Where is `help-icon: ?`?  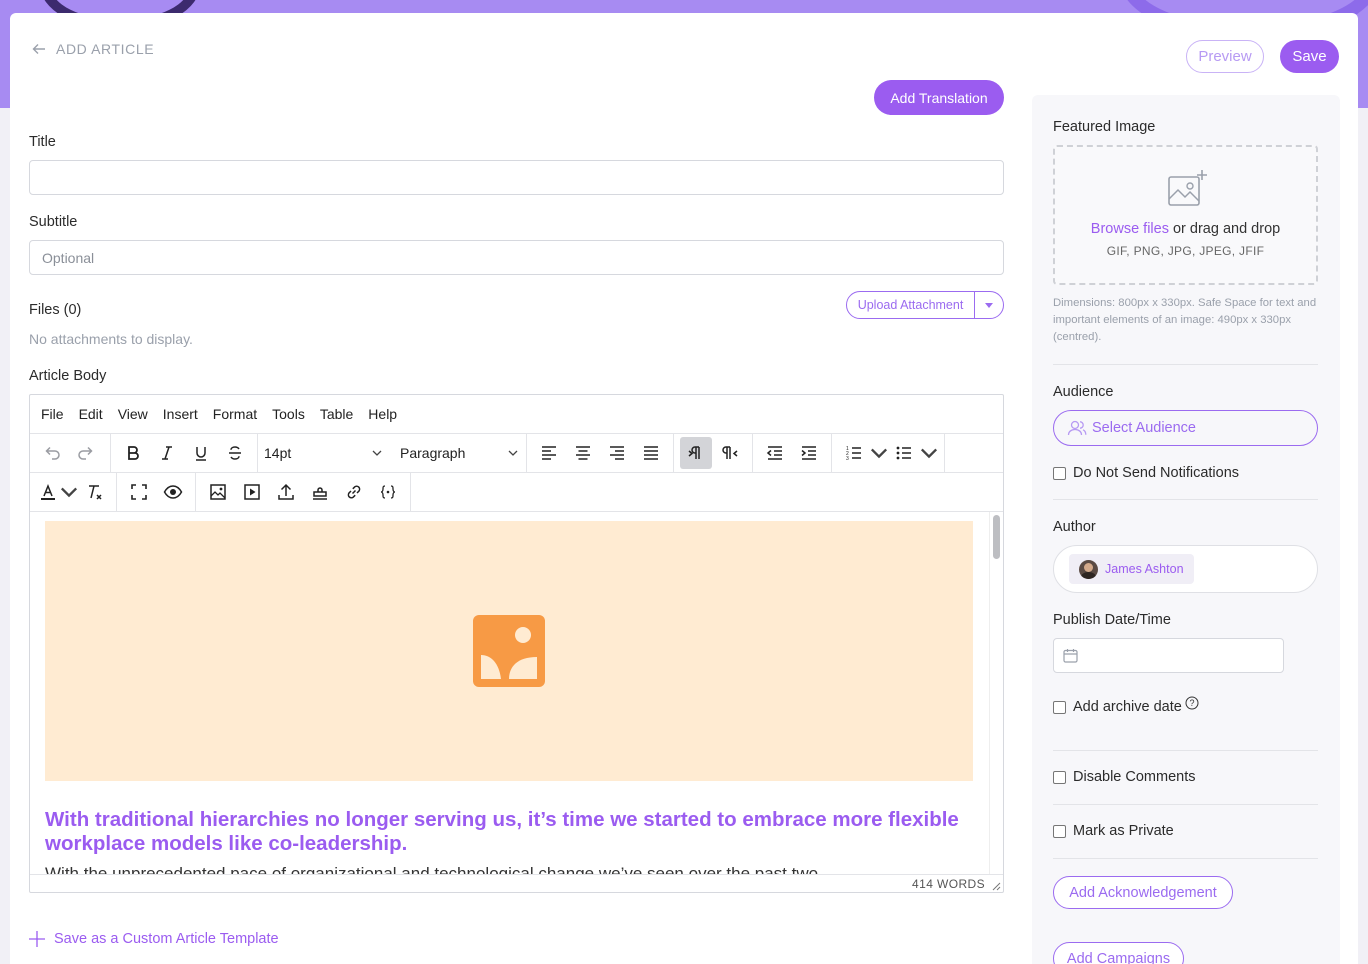 help-icon: ? is located at coordinates (1192, 703).